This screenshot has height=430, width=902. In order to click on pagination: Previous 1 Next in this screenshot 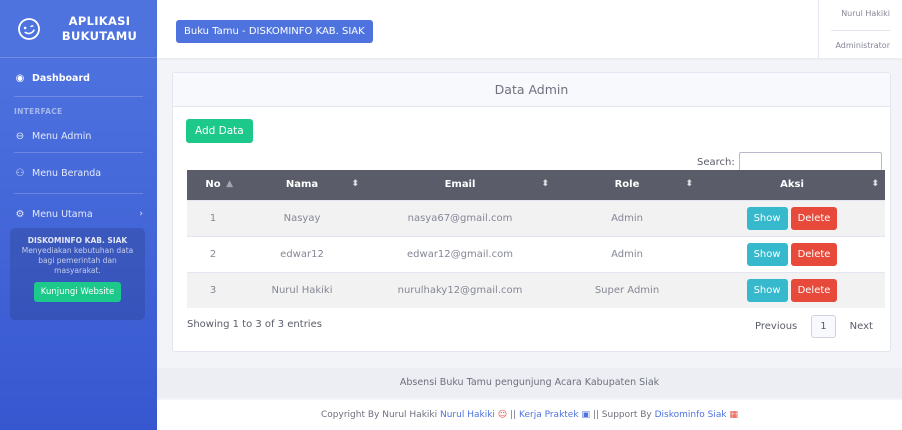, I will do `click(814, 326)`.